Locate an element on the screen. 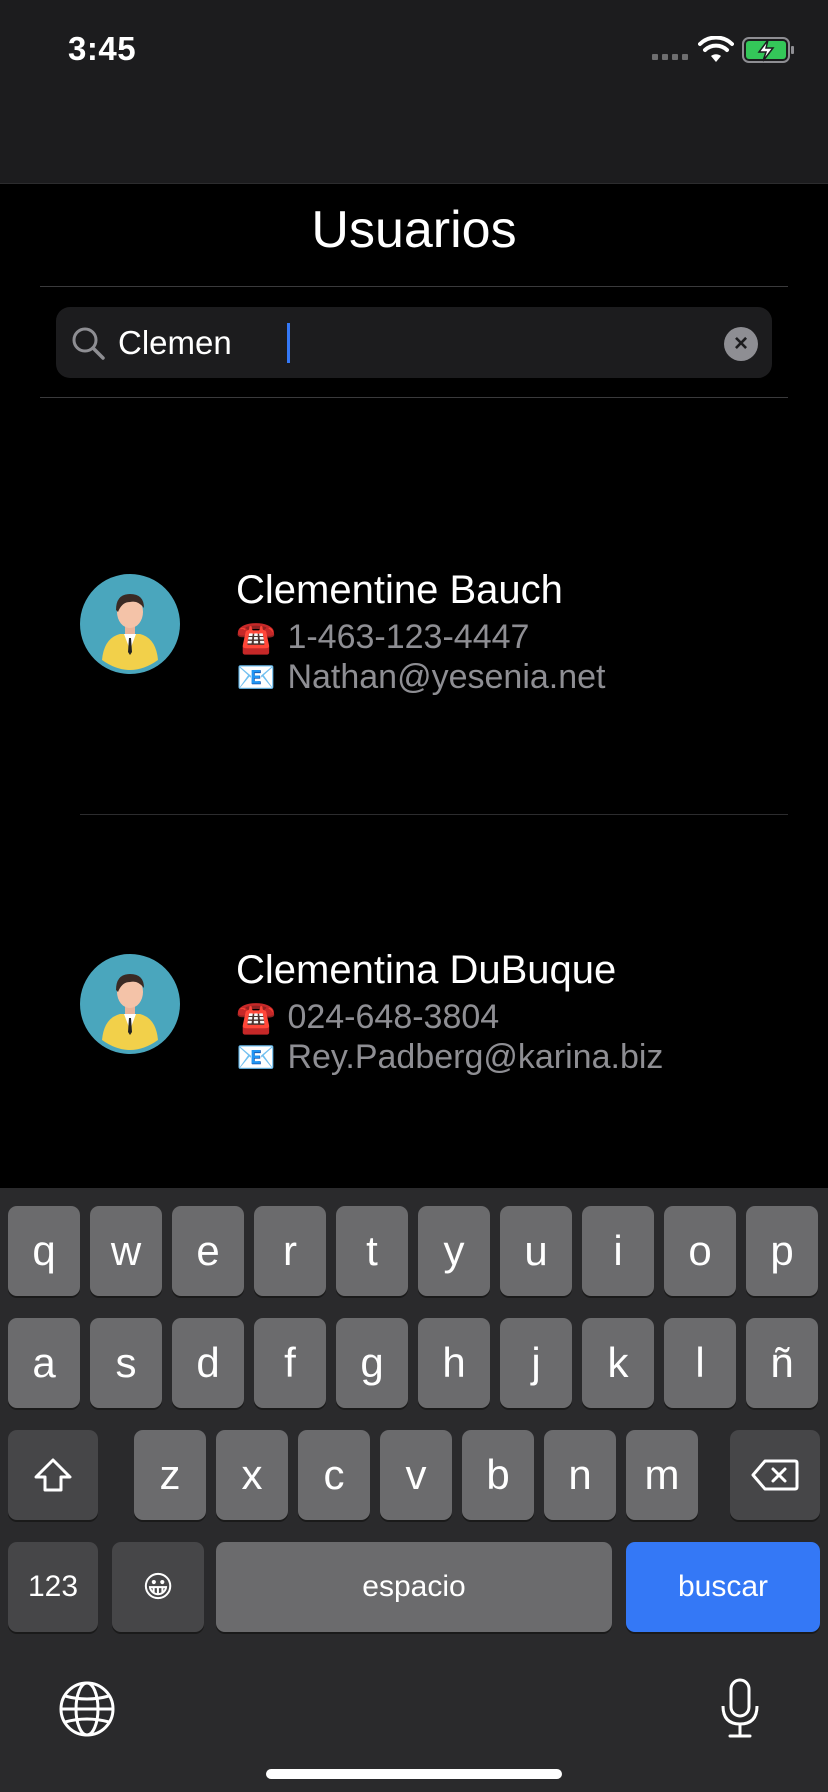 The width and height of the screenshot is (828, 1792). text-caret is located at coordinates (288, 343).